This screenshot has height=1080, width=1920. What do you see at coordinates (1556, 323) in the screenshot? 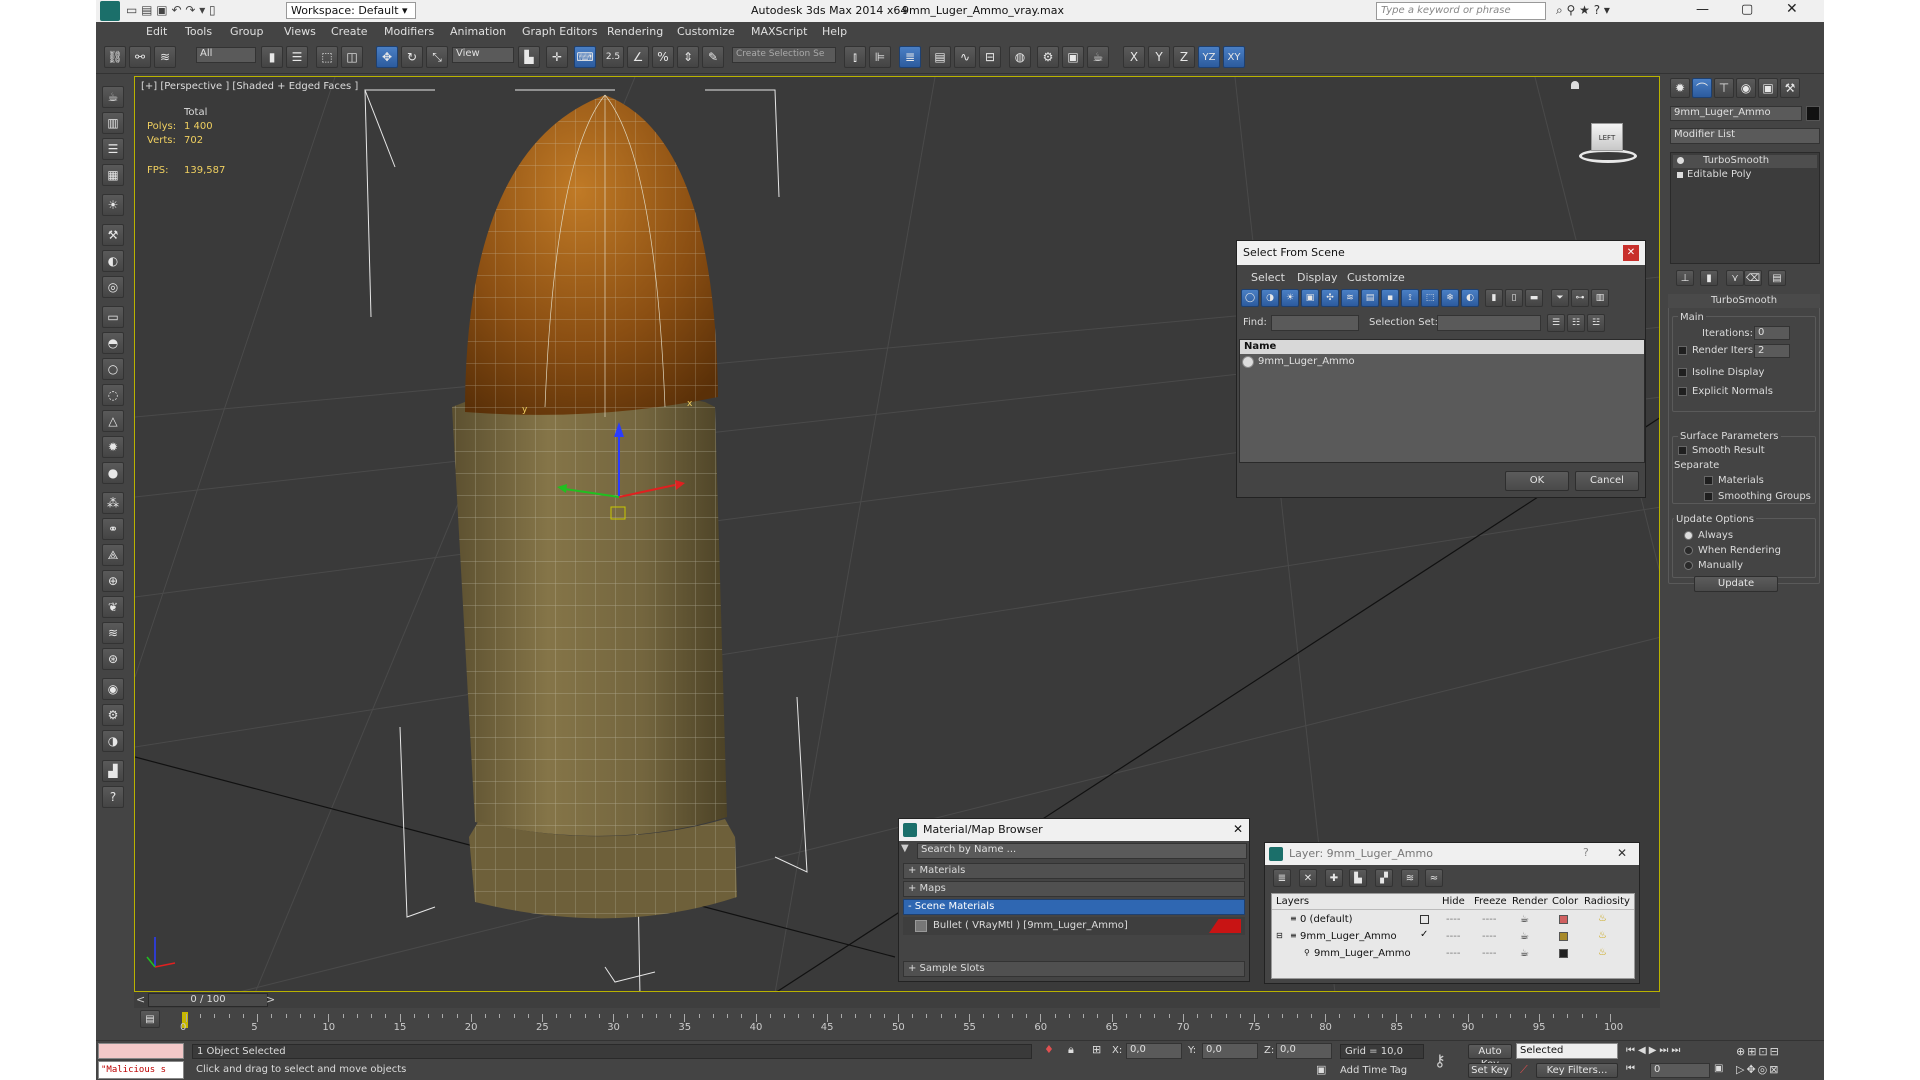
I see `select-all-icon: ☰` at bounding box center [1556, 323].